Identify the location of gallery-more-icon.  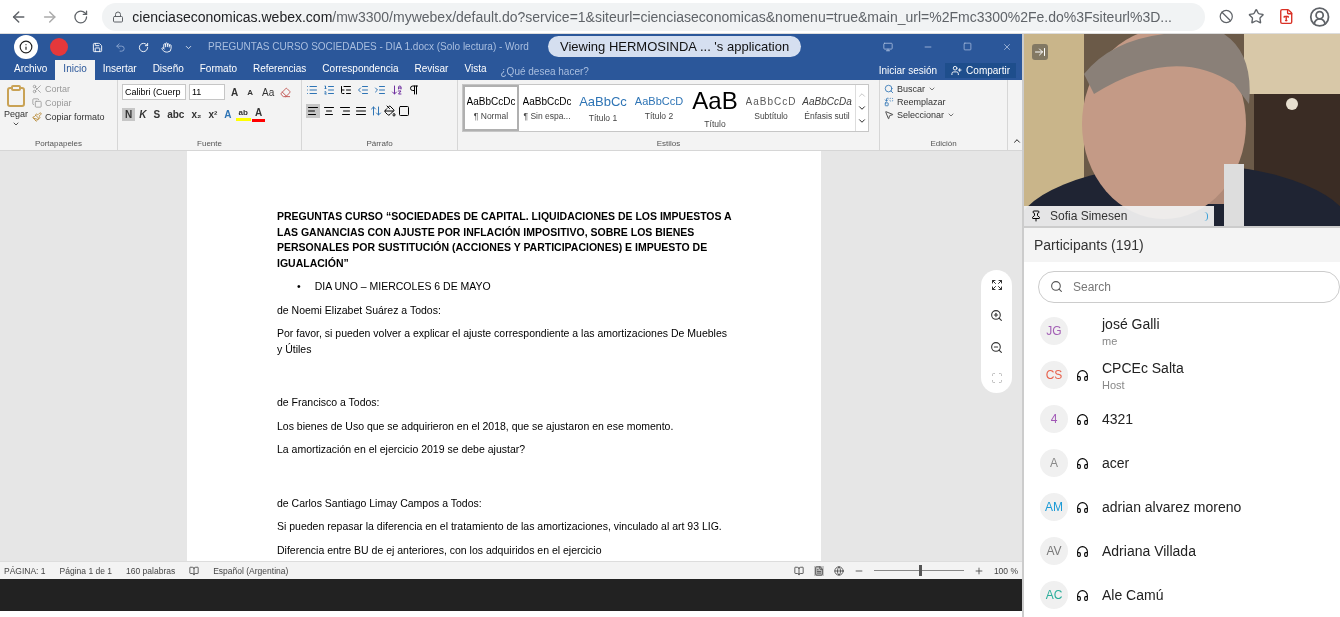
(862, 121).